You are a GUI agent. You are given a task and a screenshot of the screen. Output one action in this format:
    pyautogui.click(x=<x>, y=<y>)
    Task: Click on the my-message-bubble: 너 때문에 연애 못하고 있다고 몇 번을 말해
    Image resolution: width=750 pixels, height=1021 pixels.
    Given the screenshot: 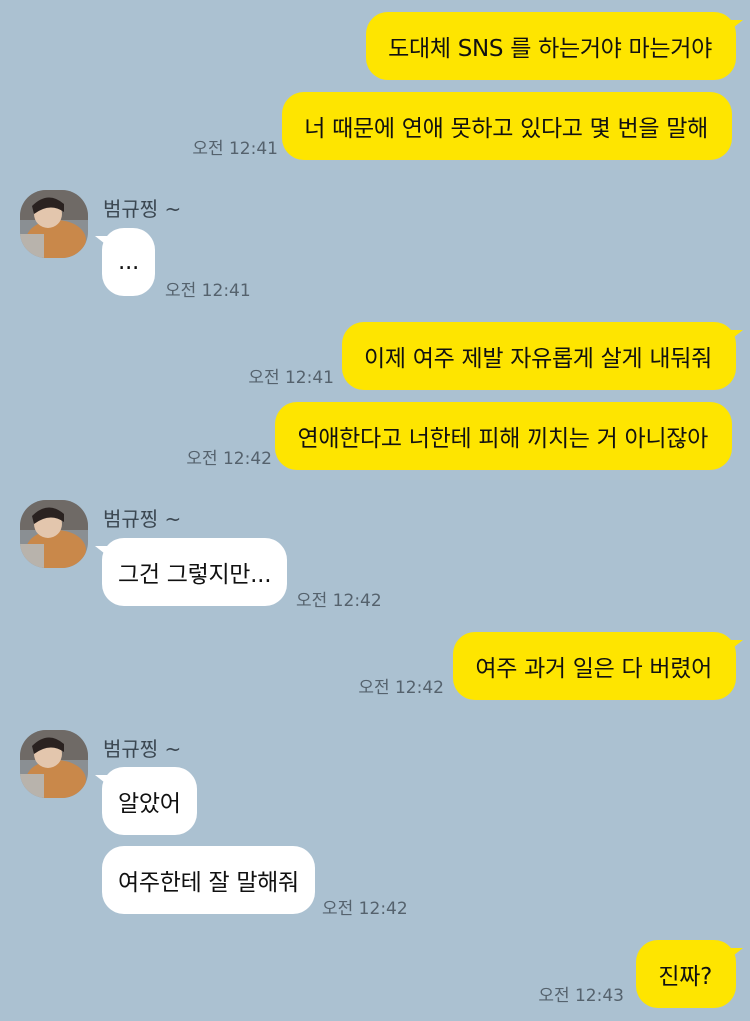 What is the action you would take?
    pyautogui.click(x=507, y=126)
    